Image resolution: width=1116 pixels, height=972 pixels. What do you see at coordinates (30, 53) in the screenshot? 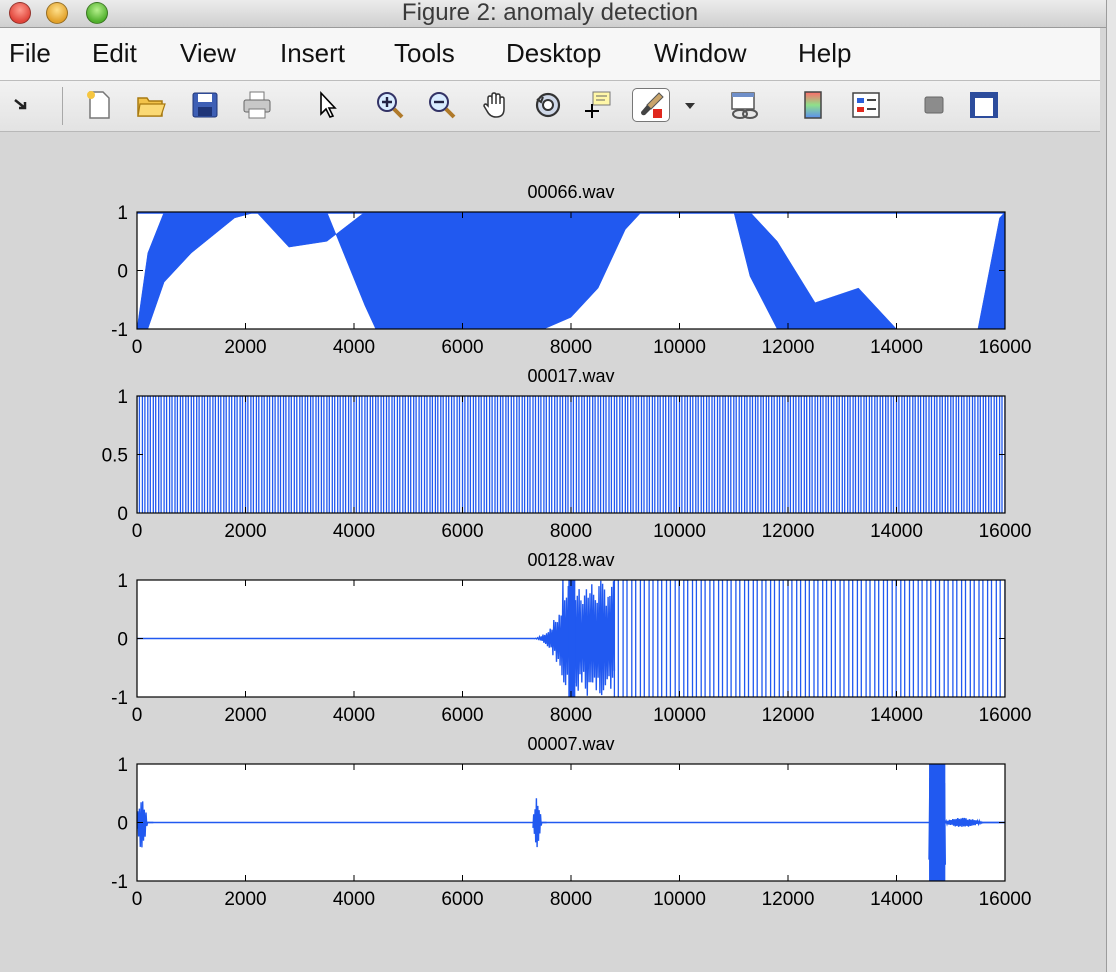
I see `menu-file: File` at bounding box center [30, 53].